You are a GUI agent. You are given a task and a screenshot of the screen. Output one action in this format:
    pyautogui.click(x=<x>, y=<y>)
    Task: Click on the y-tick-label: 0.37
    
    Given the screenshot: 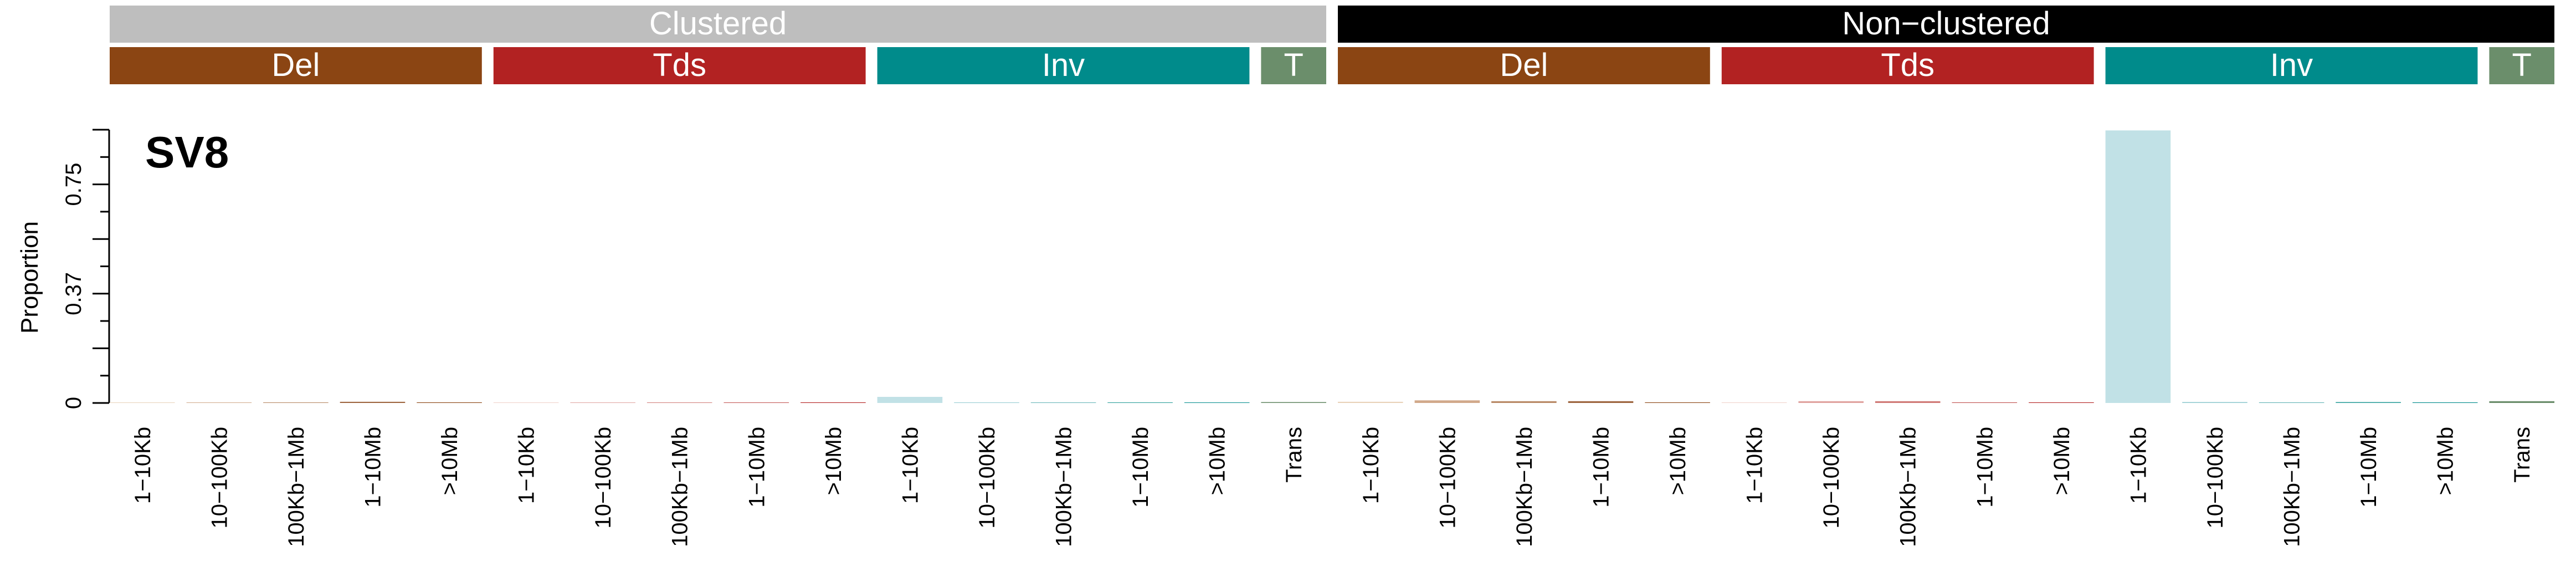 What is the action you would take?
    pyautogui.click(x=73, y=293)
    